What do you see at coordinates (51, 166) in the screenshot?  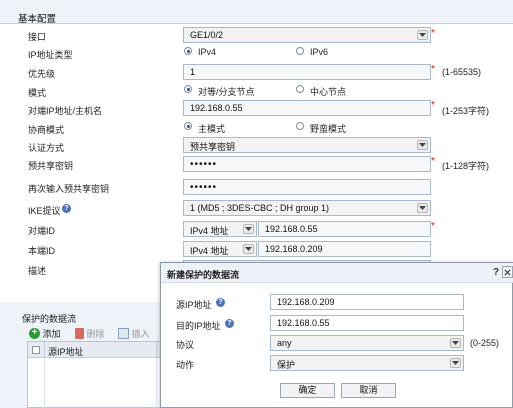 I see `psk-label: 预共享密钥` at bounding box center [51, 166].